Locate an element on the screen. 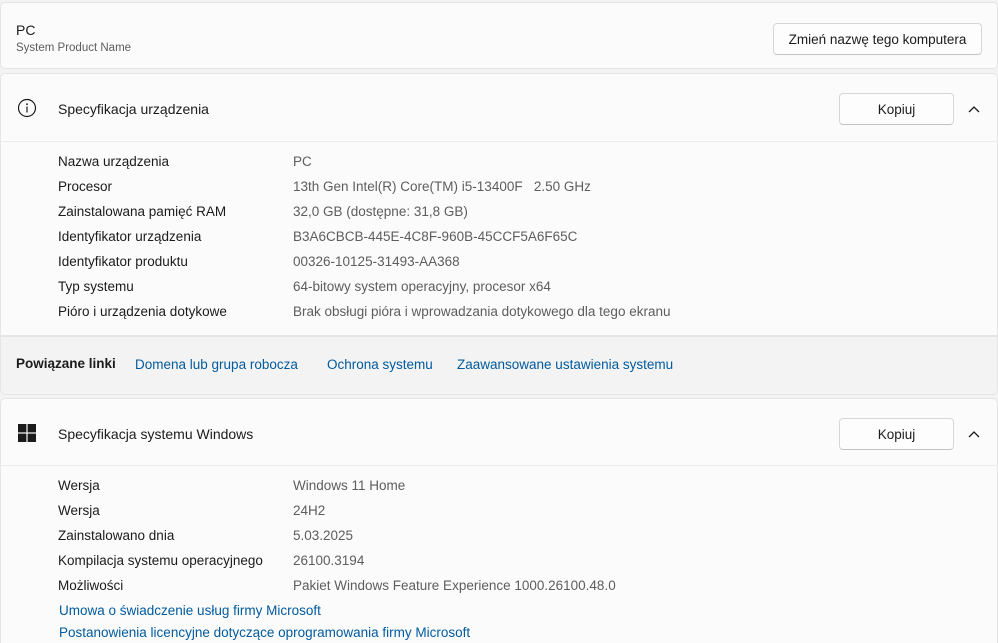 Image resolution: width=998 pixels, height=643 pixels. device-spec-header: Specyfikacja urządzenia Kopiuj is located at coordinates (499, 107).